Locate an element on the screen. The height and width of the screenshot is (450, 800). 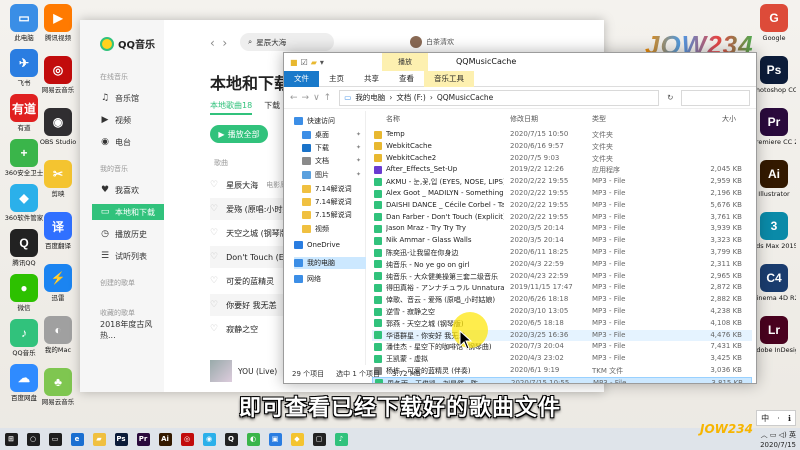
file-row: 王凯蒙 - 虚拟 2020/4/3 23:02 MP3 - File 3,425 KB is located at coordinates (562, 358).